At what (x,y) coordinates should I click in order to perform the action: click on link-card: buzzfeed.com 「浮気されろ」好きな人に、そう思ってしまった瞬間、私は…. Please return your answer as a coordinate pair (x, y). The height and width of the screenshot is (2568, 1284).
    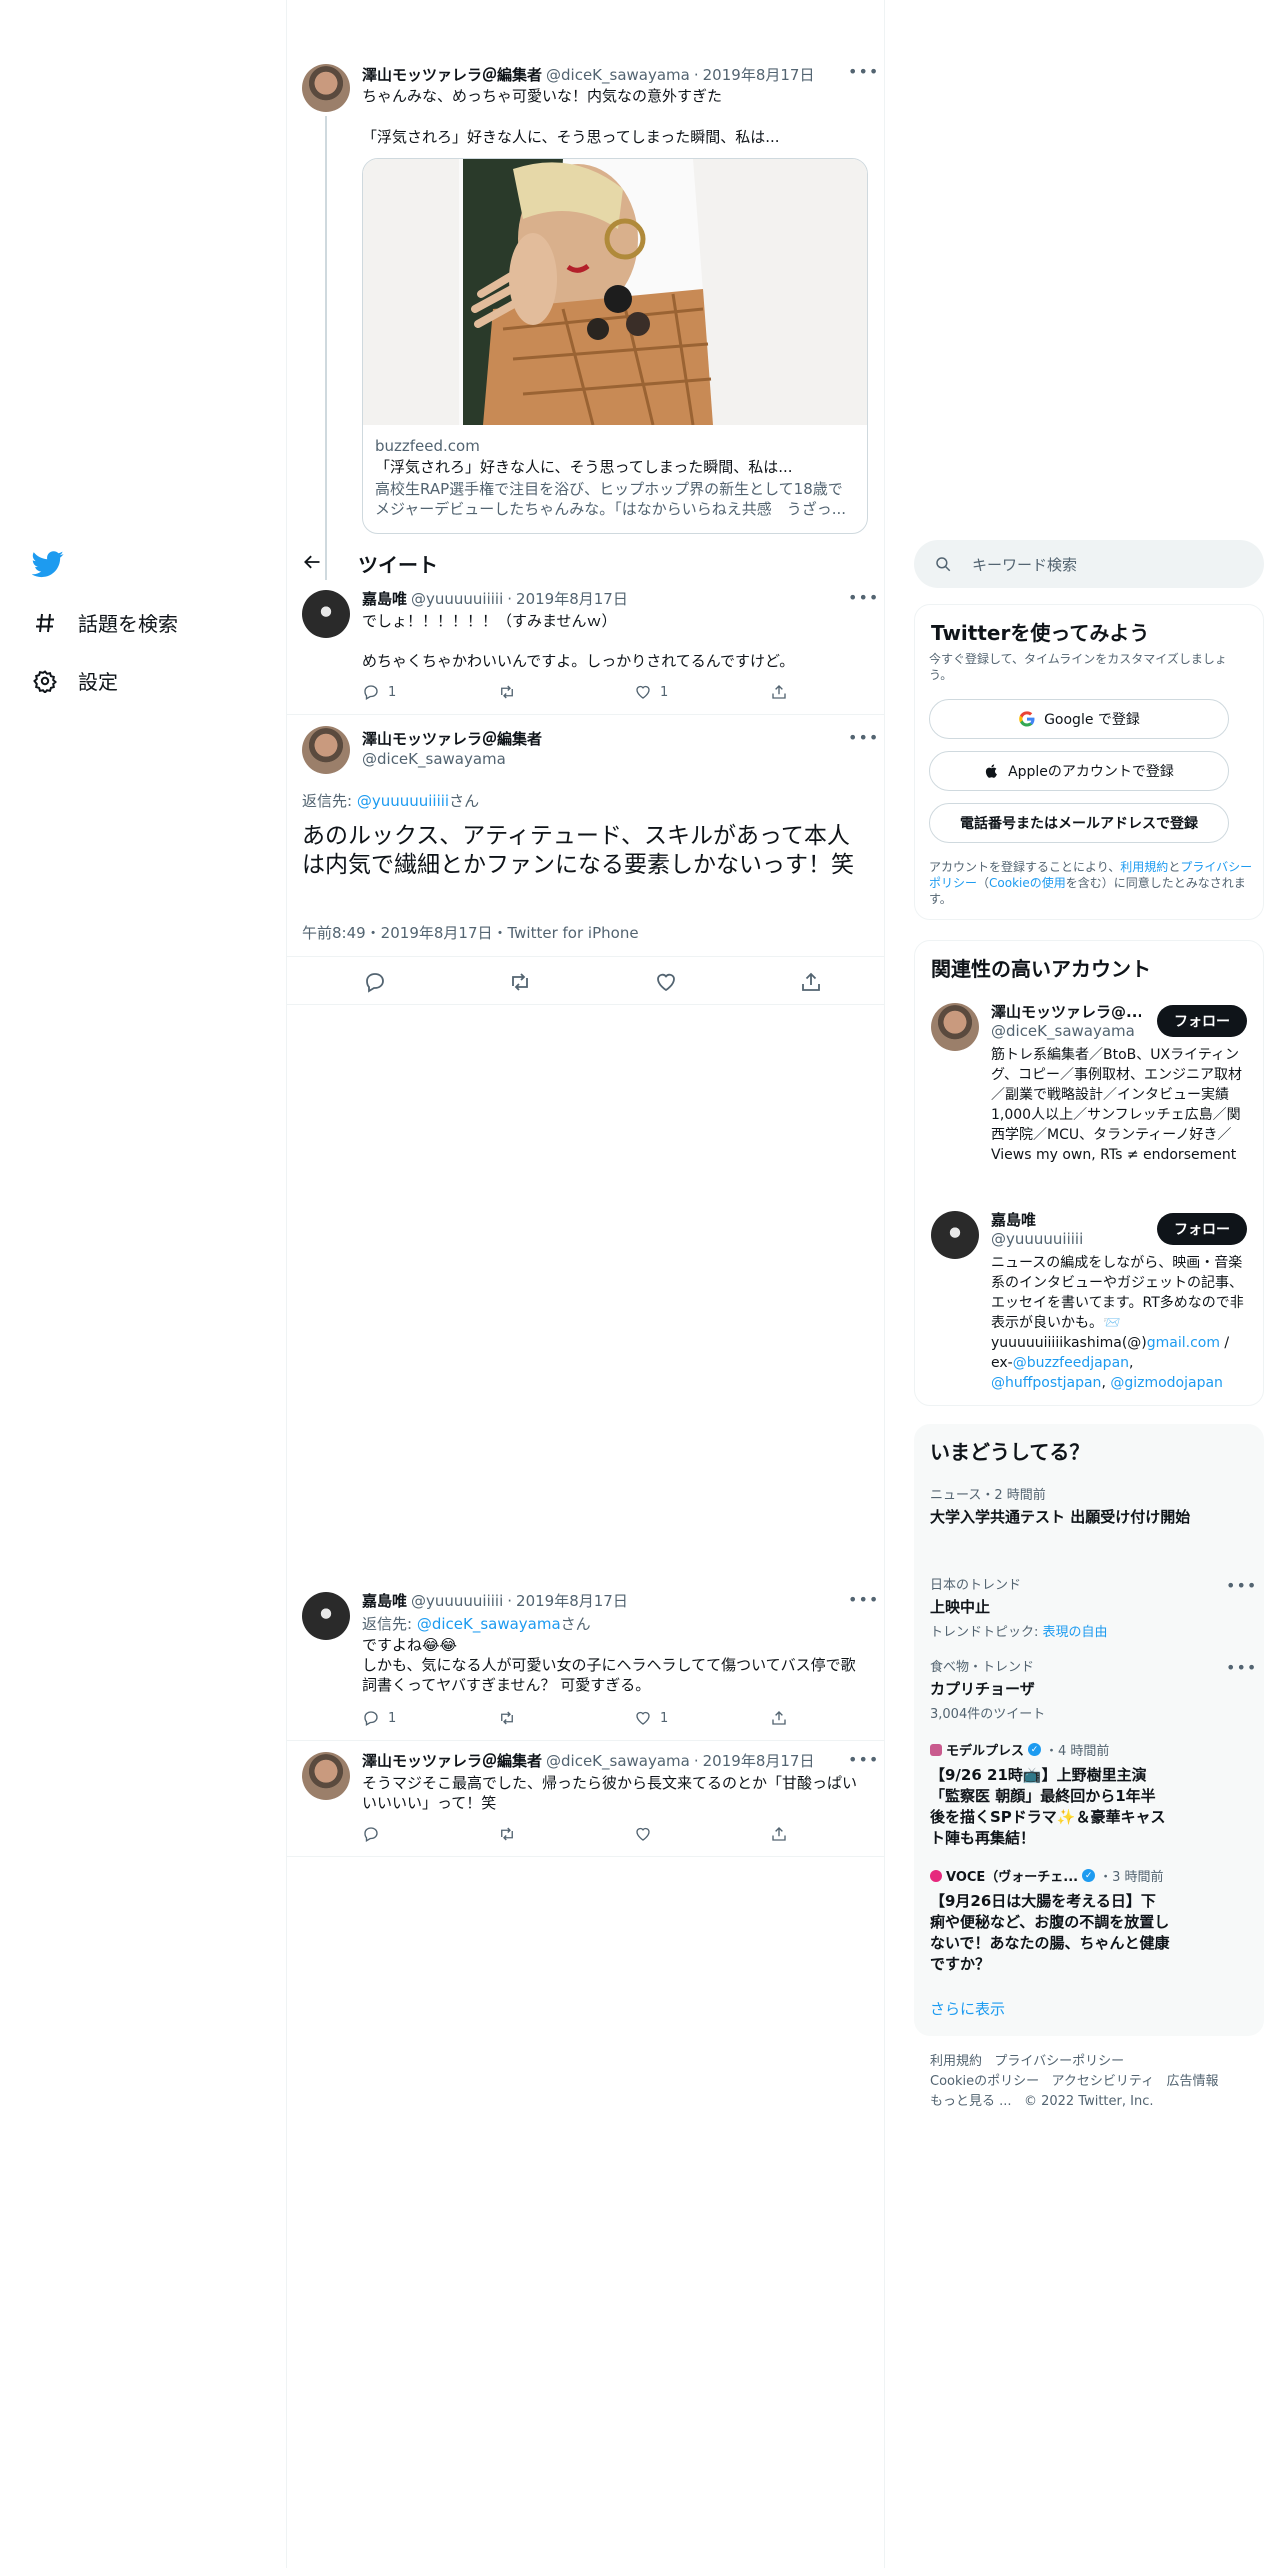
    Looking at the image, I should click on (615, 346).